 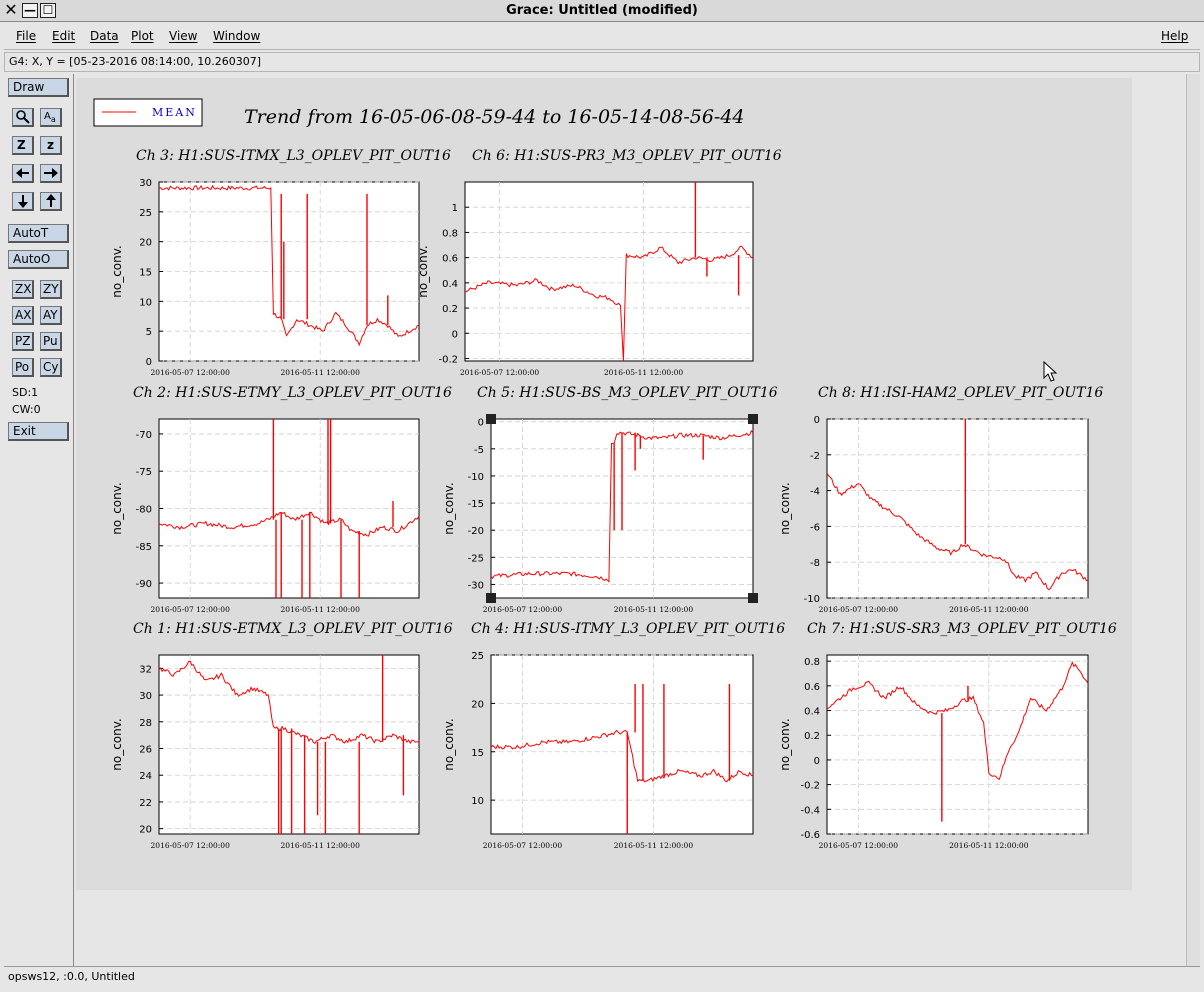 What do you see at coordinates (104, 36) in the screenshot?
I see `menu-data: Data` at bounding box center [104, 36].